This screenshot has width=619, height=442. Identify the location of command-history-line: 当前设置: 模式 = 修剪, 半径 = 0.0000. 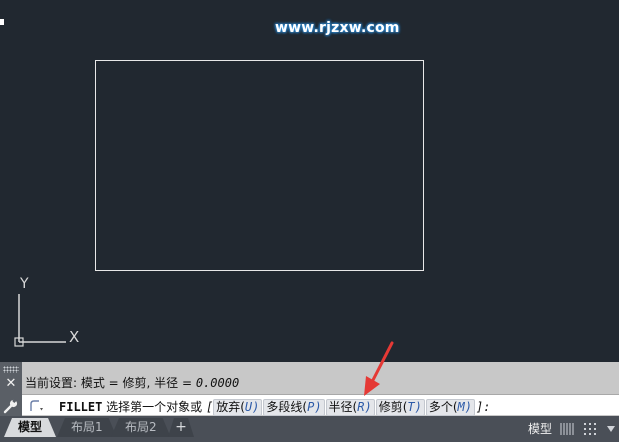
(132, 382).